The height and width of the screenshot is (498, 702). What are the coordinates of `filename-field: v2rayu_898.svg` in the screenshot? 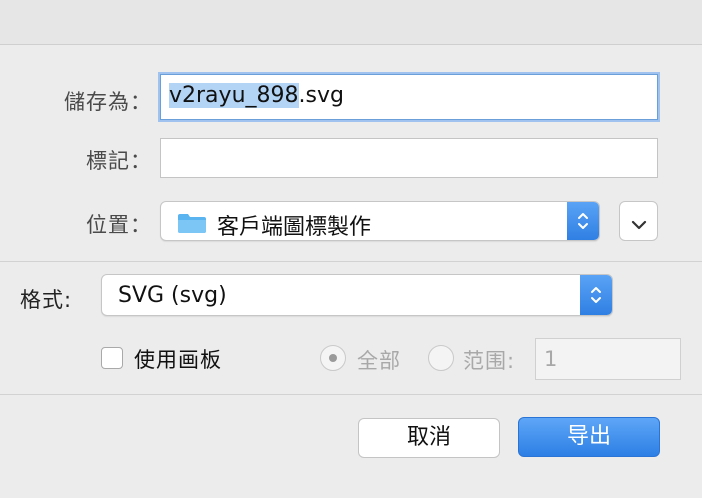 It's located at (409, 97).